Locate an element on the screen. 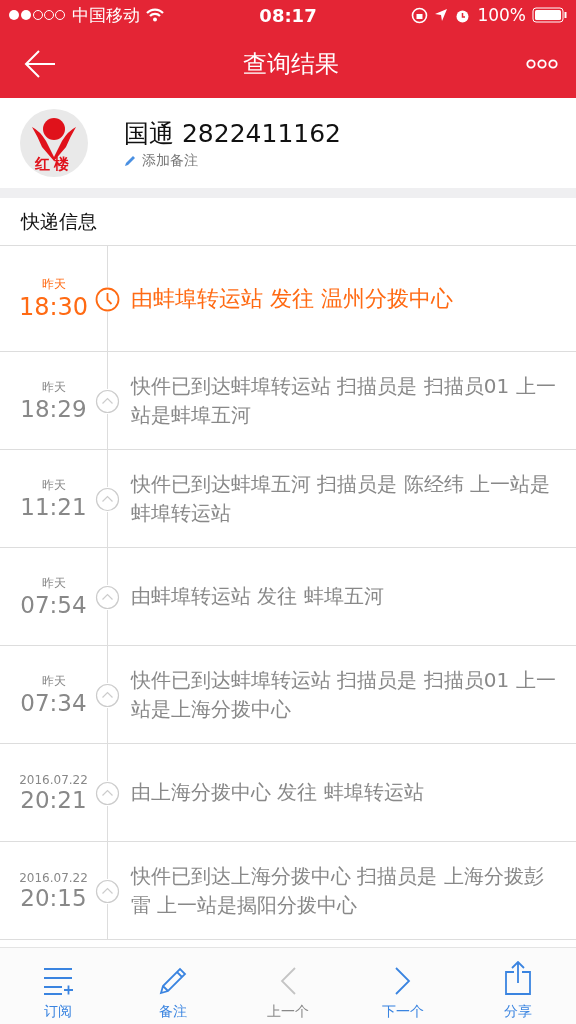  event-description: 快件已到达上海分拨中心 扫描员是 上海分拨彭雷 上一站是揭阳分拨中心 is located at coordinates (338, 890).